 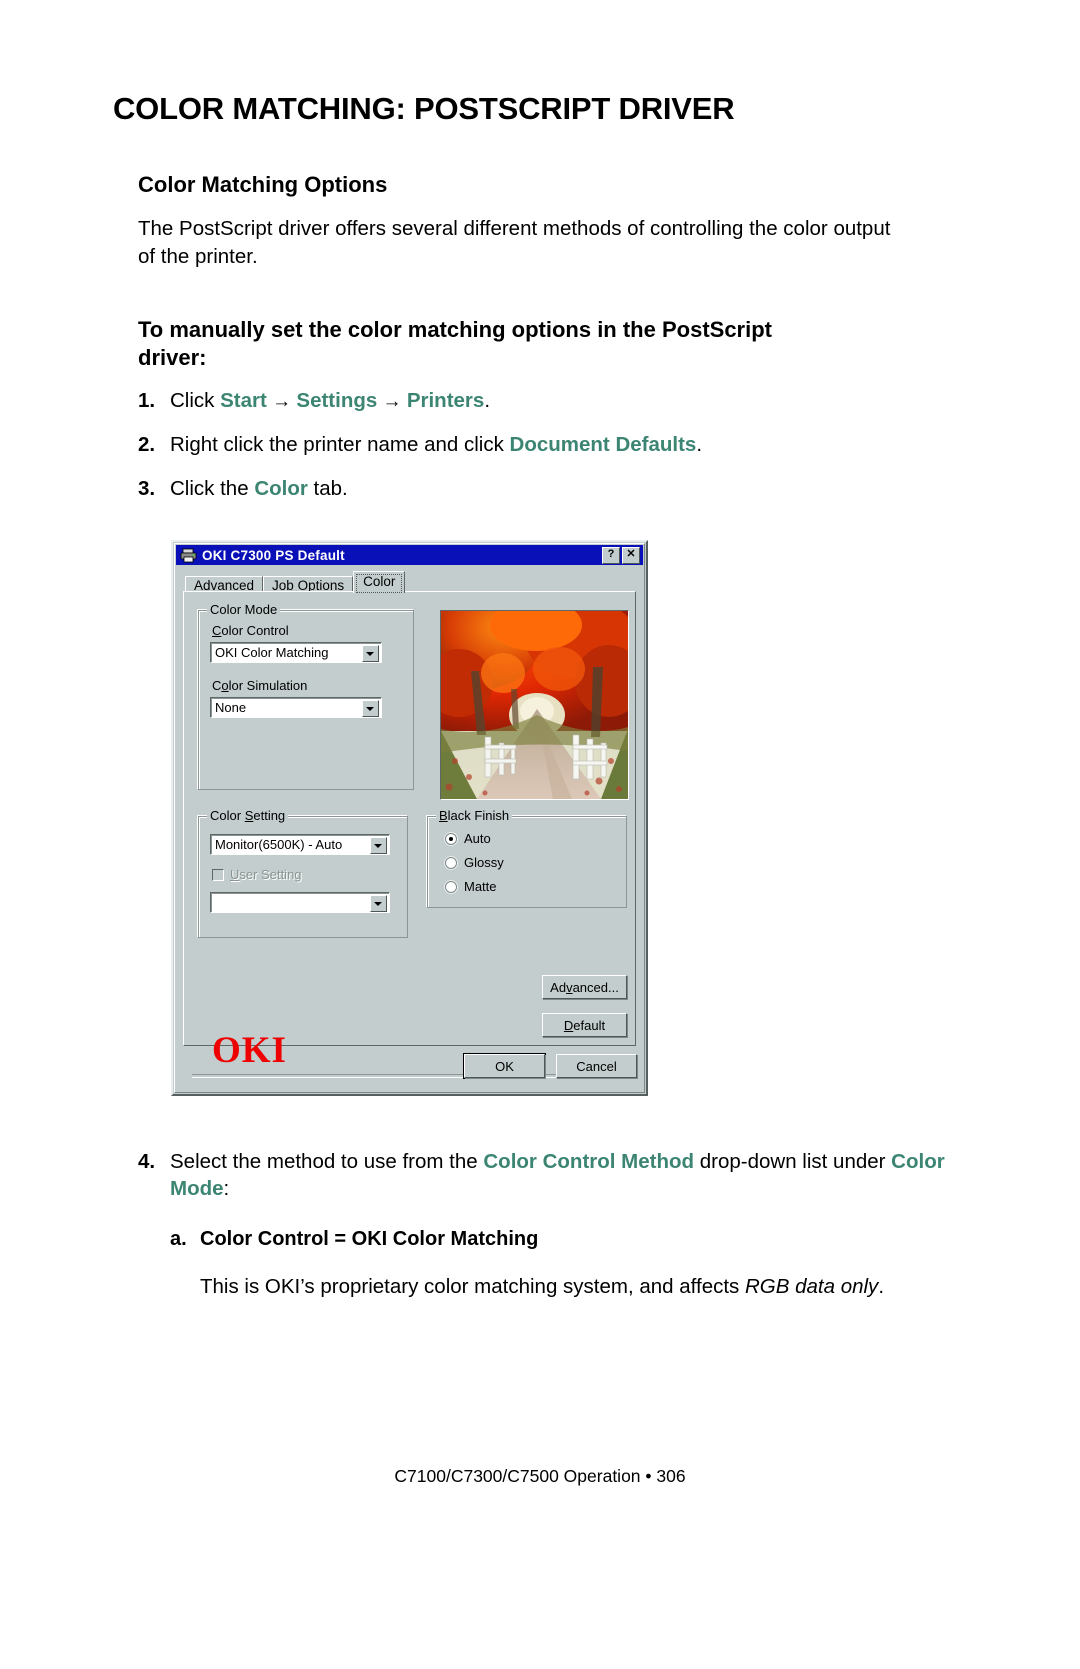 What do you see at coordinates (178, 1238) in the screenshot?
I see `substep-letter: a.` at bounding box center [178, 1238].